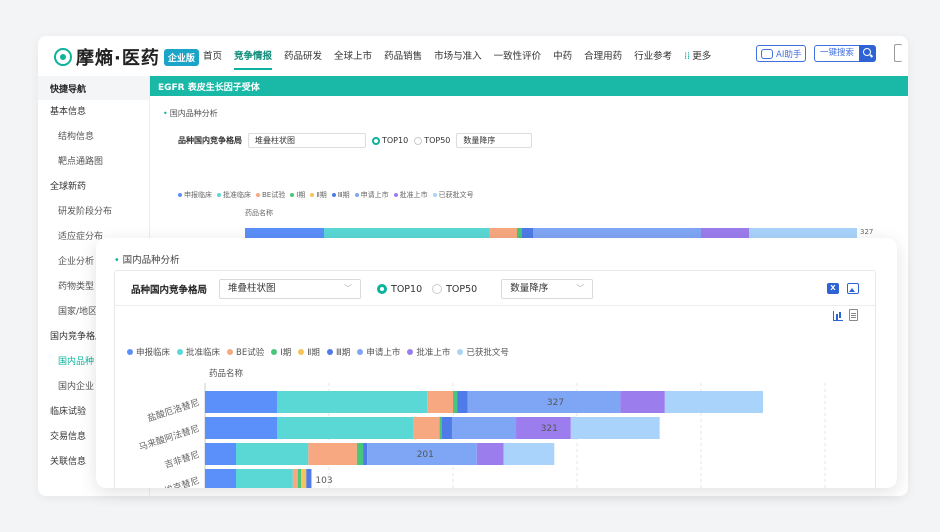 The image size is (940, 532). I want to click on quick-search: 一键搜索, so click(845, 53).